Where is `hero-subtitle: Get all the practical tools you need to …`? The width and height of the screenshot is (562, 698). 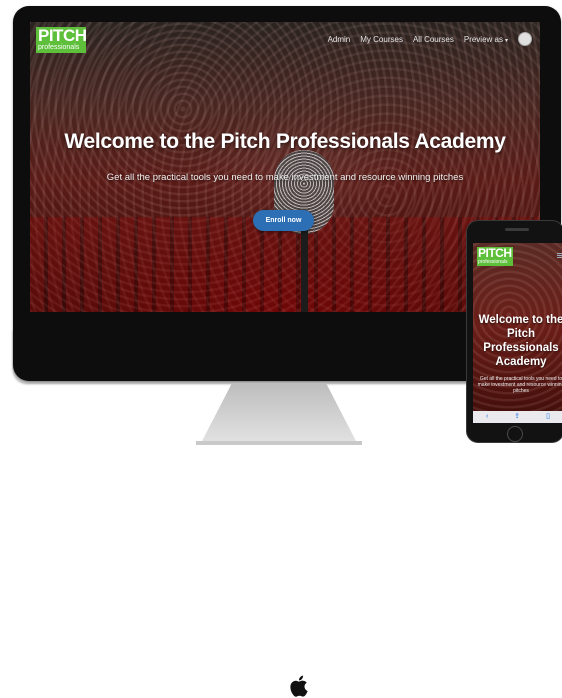 hero-subtitle: Get all the practical tools you need to … is located at coordinates (285, 177).